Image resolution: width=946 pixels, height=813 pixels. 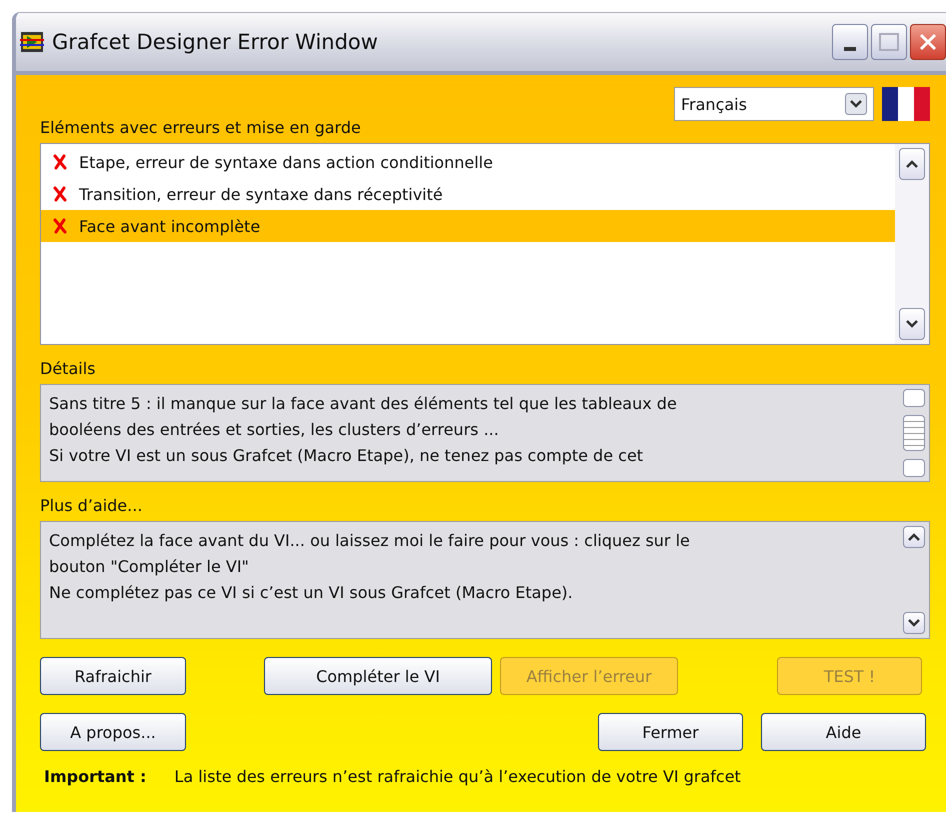 I want to click on help-text: Ne complétez pas ce VI si c’est un VI sous Grafcet (Macro Etape)., so click(x=311, y=593).